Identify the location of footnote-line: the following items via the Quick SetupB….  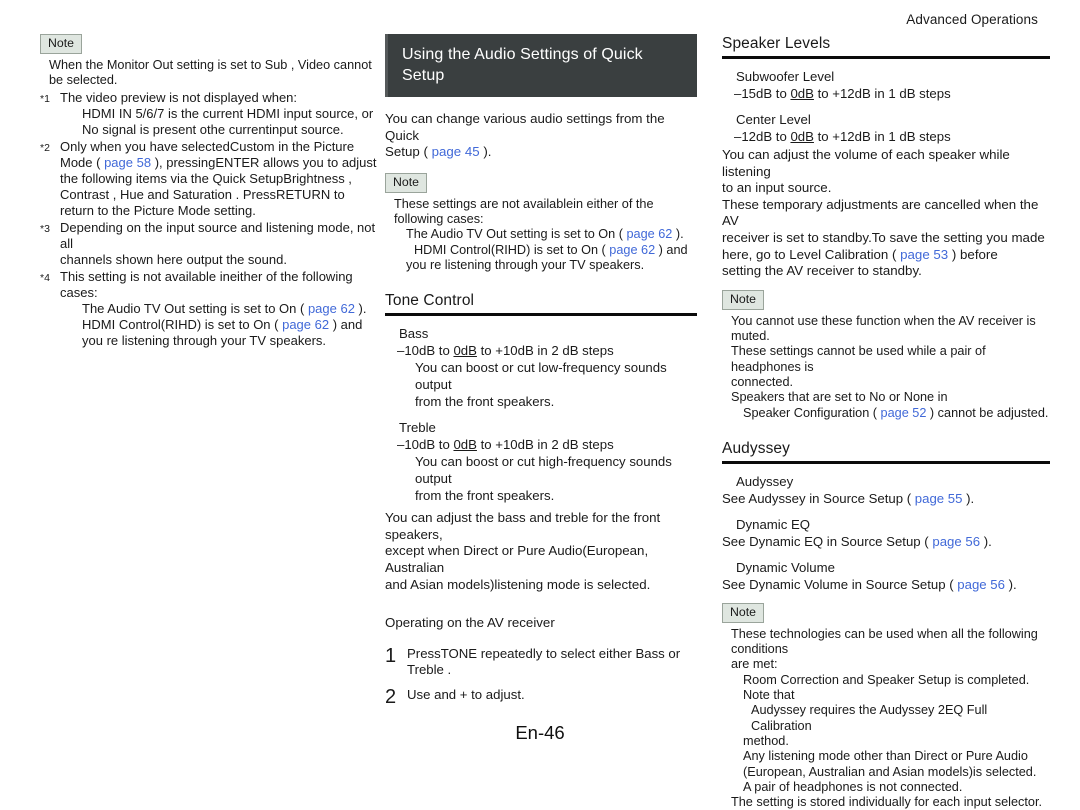
(206, 178).